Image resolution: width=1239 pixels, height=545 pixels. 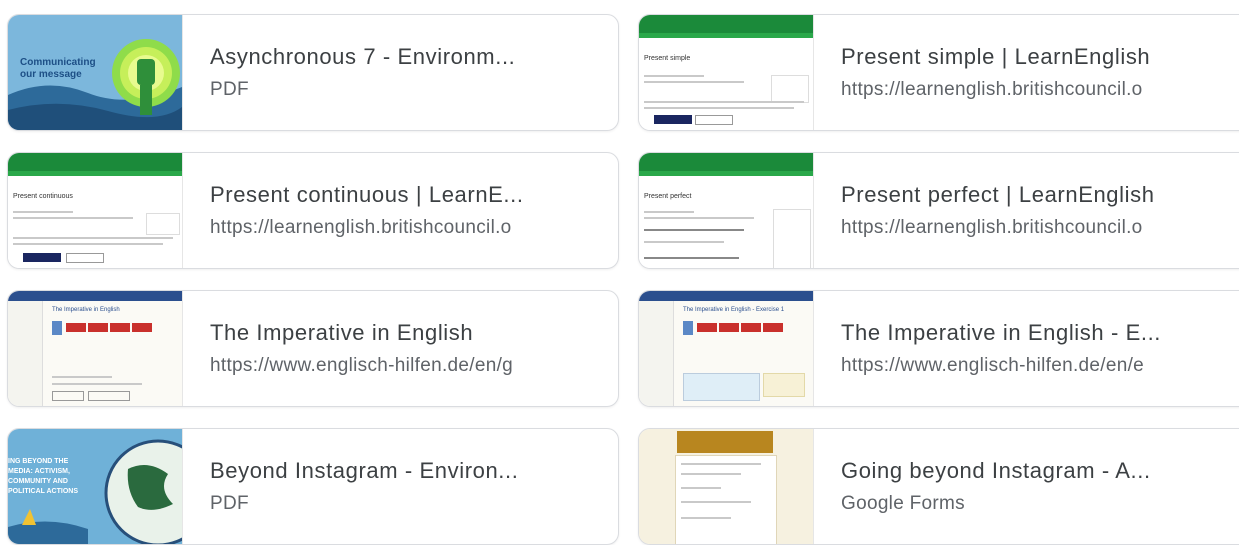 What do you see at coordinates (362, 365) in the screenshot?
I see `card-subtitle: https://www.englisch-hilfen.de/en/g` at bounding box center [362, 365].